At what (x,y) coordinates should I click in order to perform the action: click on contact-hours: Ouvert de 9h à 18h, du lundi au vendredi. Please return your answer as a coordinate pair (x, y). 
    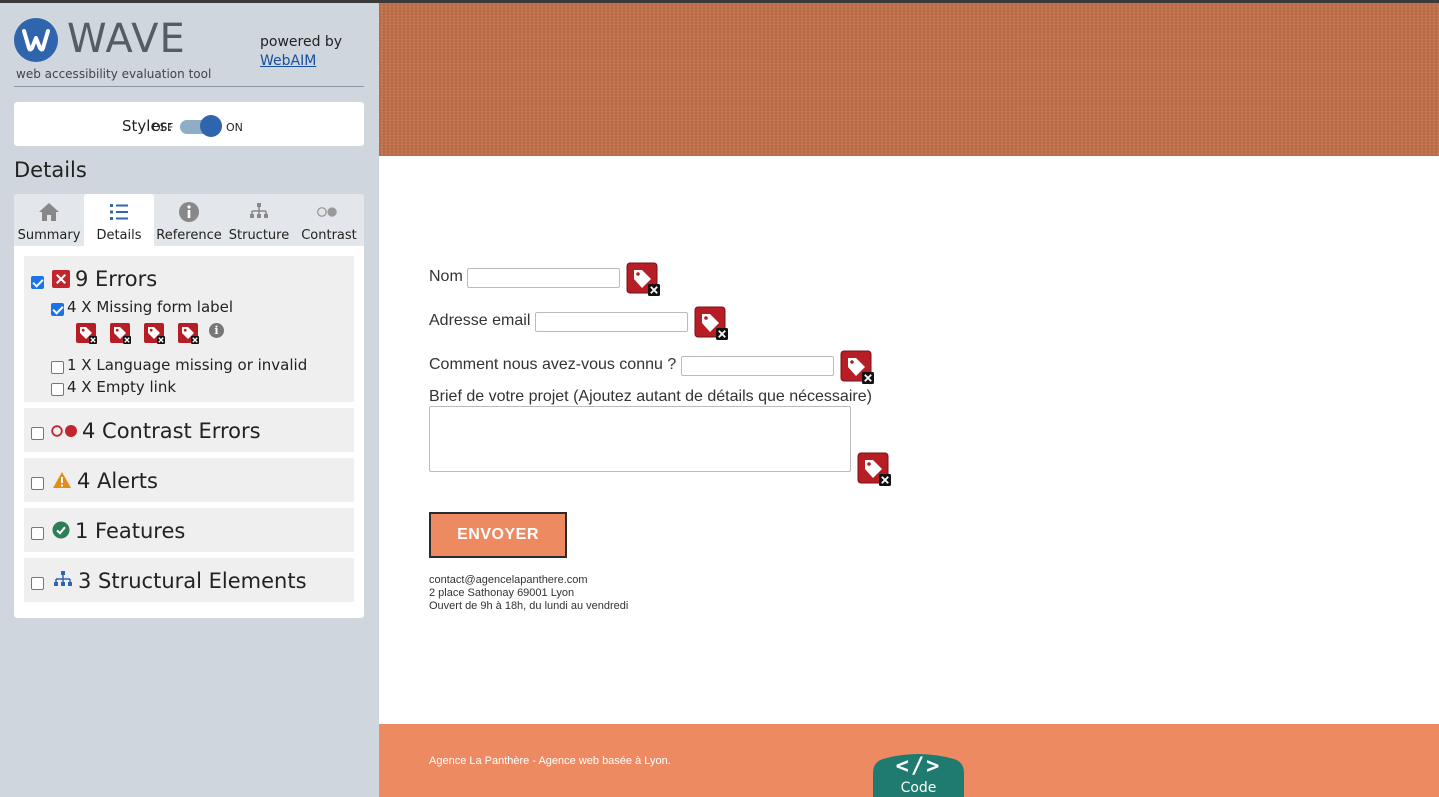
    Looking at the image, I should click on (529, 606).